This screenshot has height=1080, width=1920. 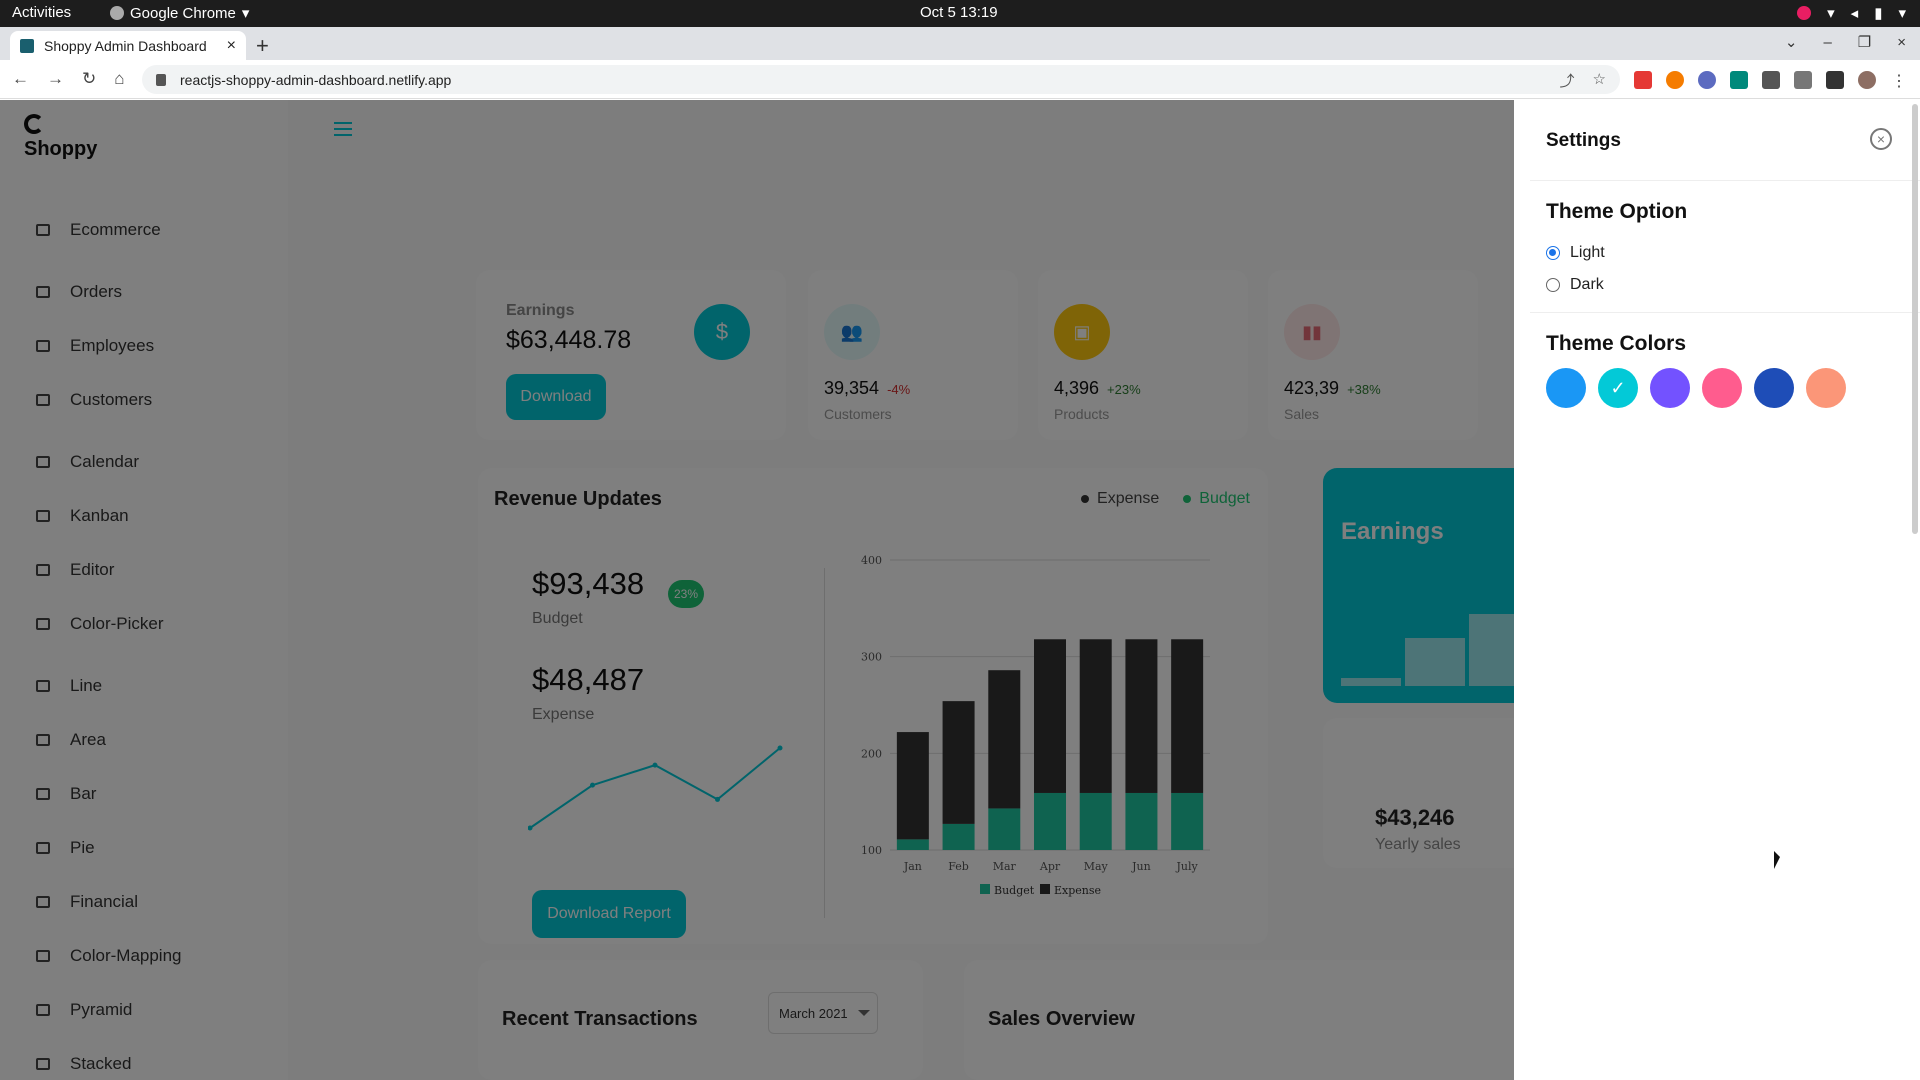 I want to click on theme-colors-heading: Theme Colors, so click(x=1616, y=343).